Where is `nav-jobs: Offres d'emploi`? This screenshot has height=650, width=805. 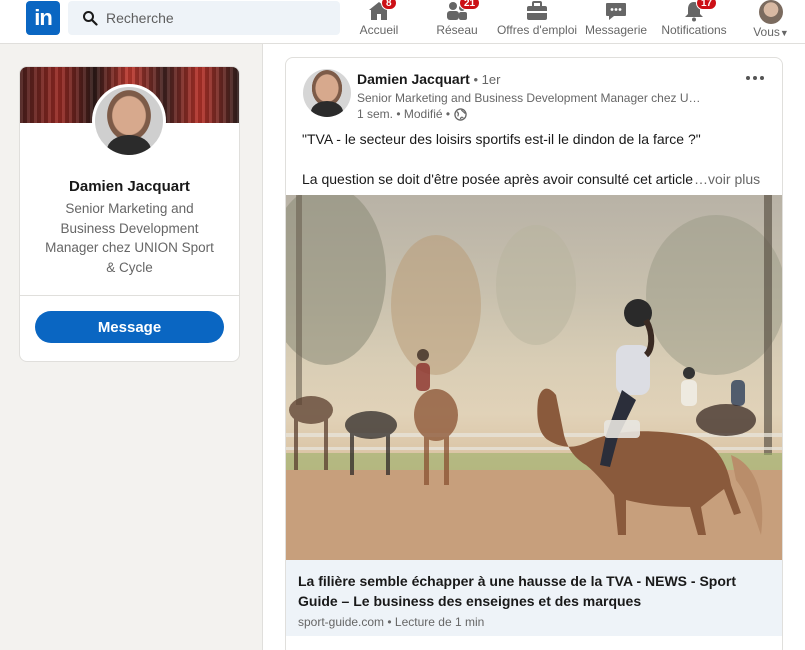 nav-jobs: Offres d'emploi is located at coordinates (537, 22).